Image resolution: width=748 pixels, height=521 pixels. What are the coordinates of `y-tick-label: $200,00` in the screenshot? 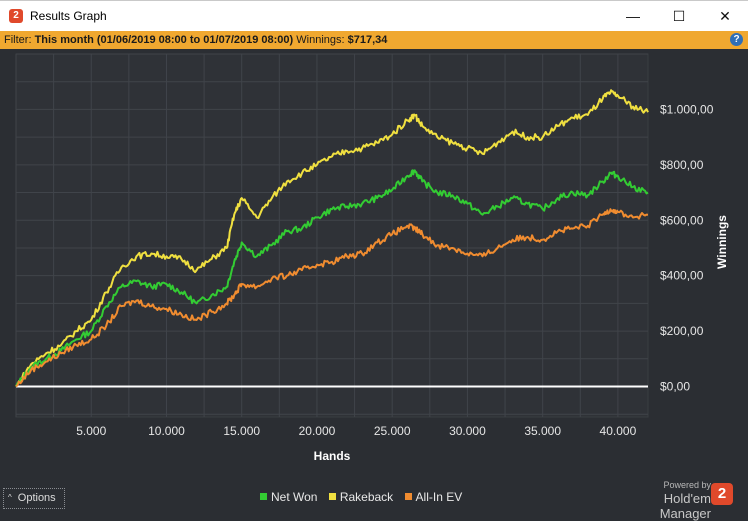 It's located at (682, 331).